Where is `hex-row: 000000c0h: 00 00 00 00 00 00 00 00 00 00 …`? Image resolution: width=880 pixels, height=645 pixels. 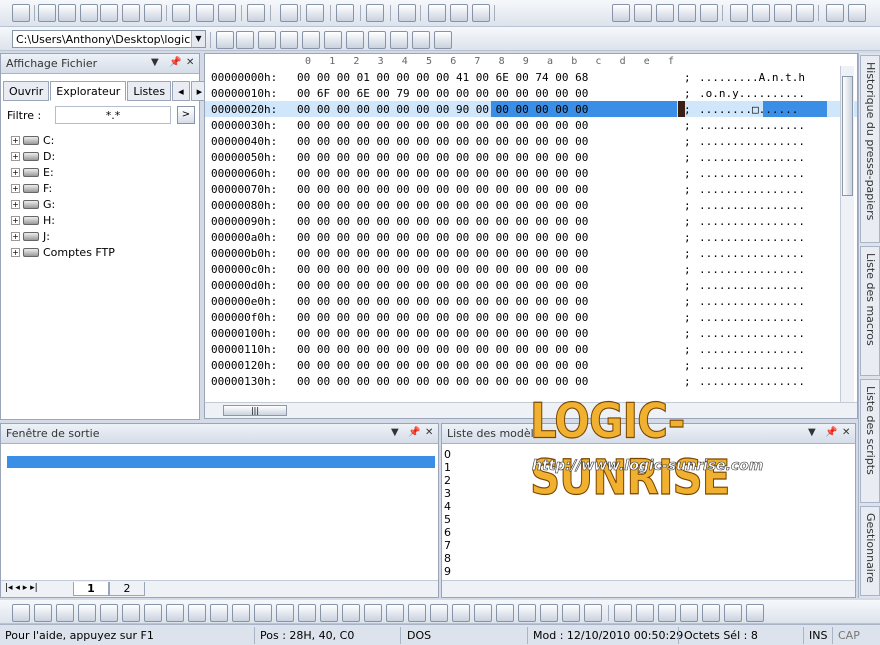 hex-row: 000000c0h: 00 00 00 00 00 00 00 00 00 00 … is located at coordinates (531, 269).